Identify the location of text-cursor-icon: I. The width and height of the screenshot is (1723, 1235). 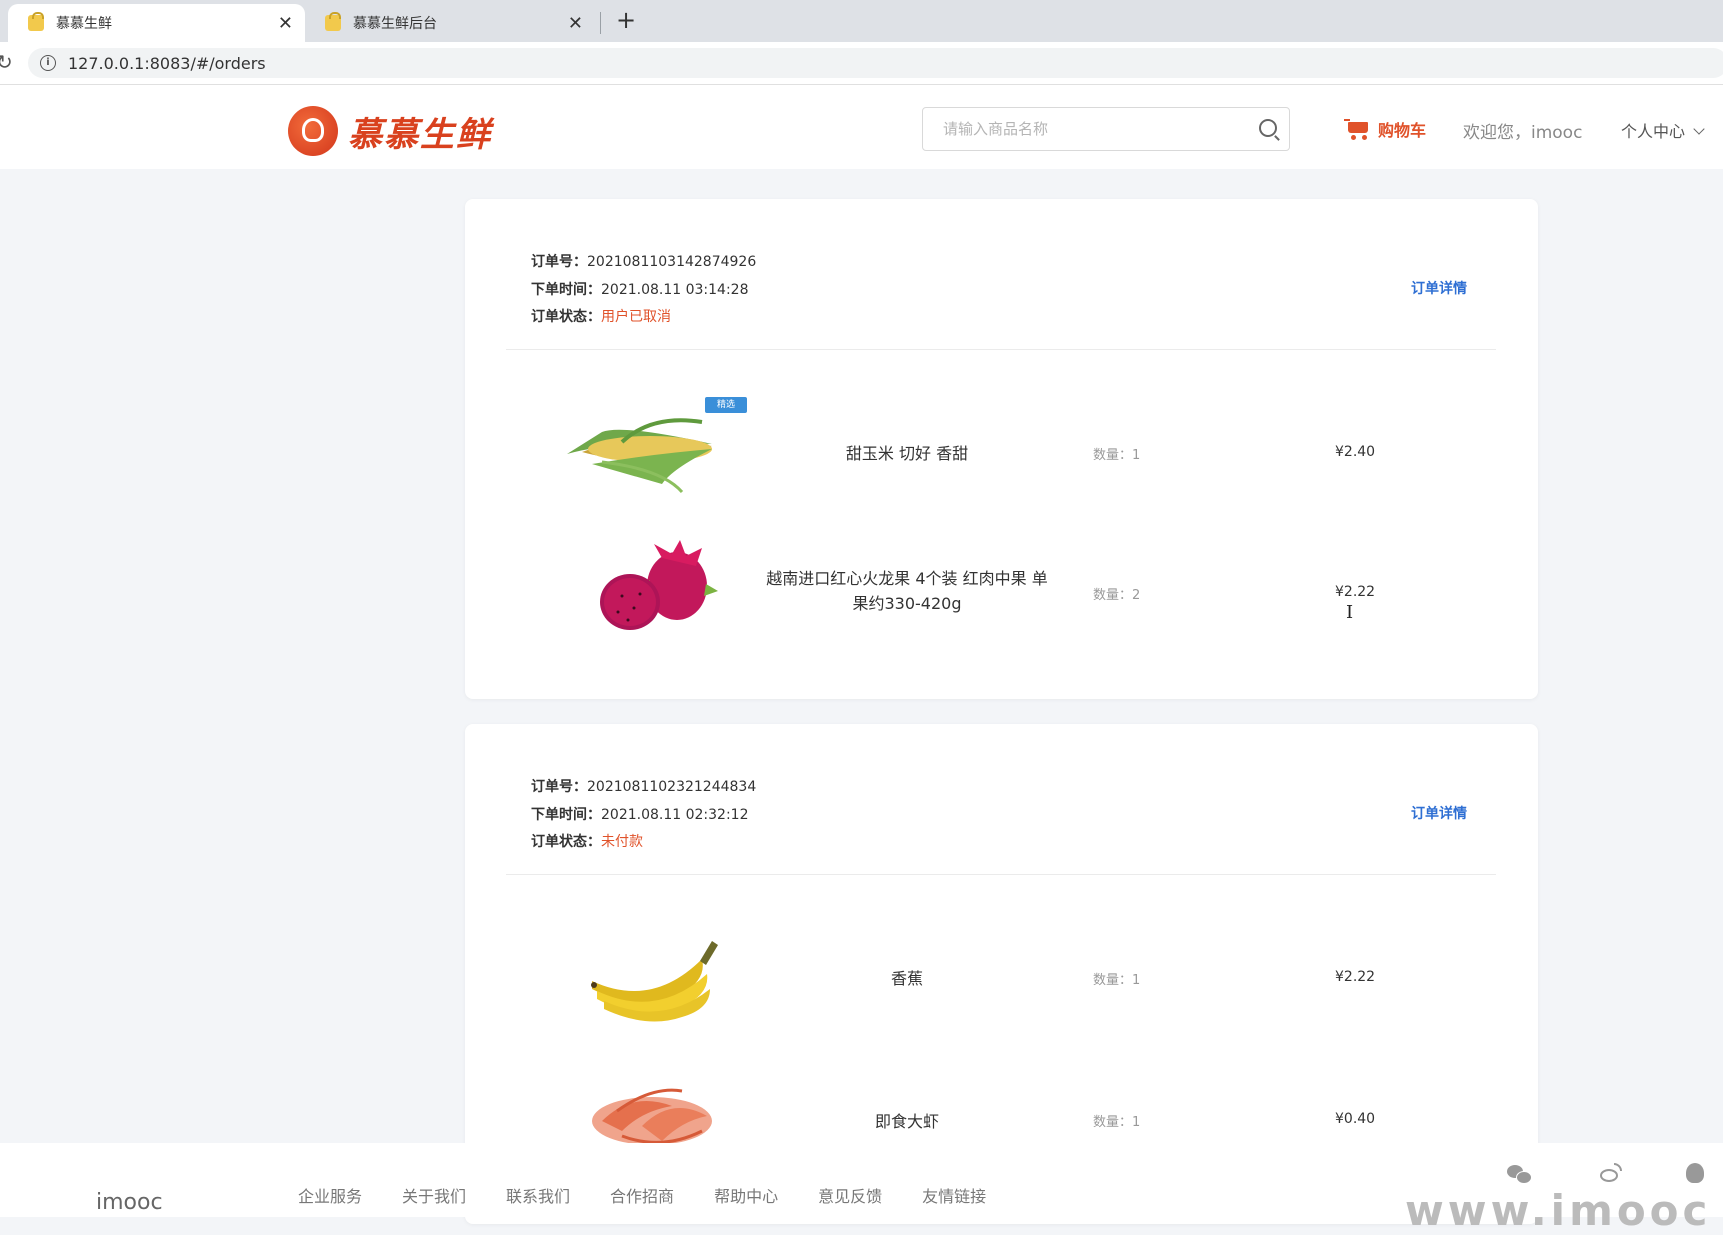
(1350, 612).